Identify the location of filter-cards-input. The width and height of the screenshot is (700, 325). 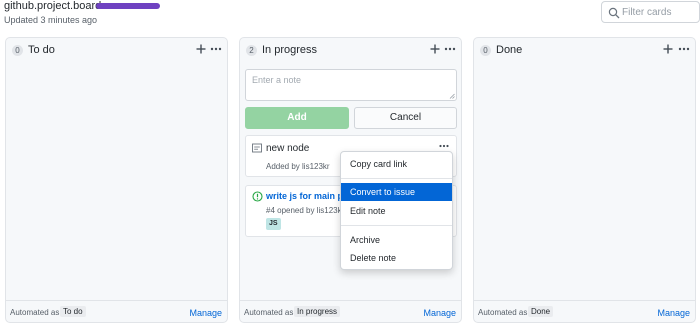
(659, 12).